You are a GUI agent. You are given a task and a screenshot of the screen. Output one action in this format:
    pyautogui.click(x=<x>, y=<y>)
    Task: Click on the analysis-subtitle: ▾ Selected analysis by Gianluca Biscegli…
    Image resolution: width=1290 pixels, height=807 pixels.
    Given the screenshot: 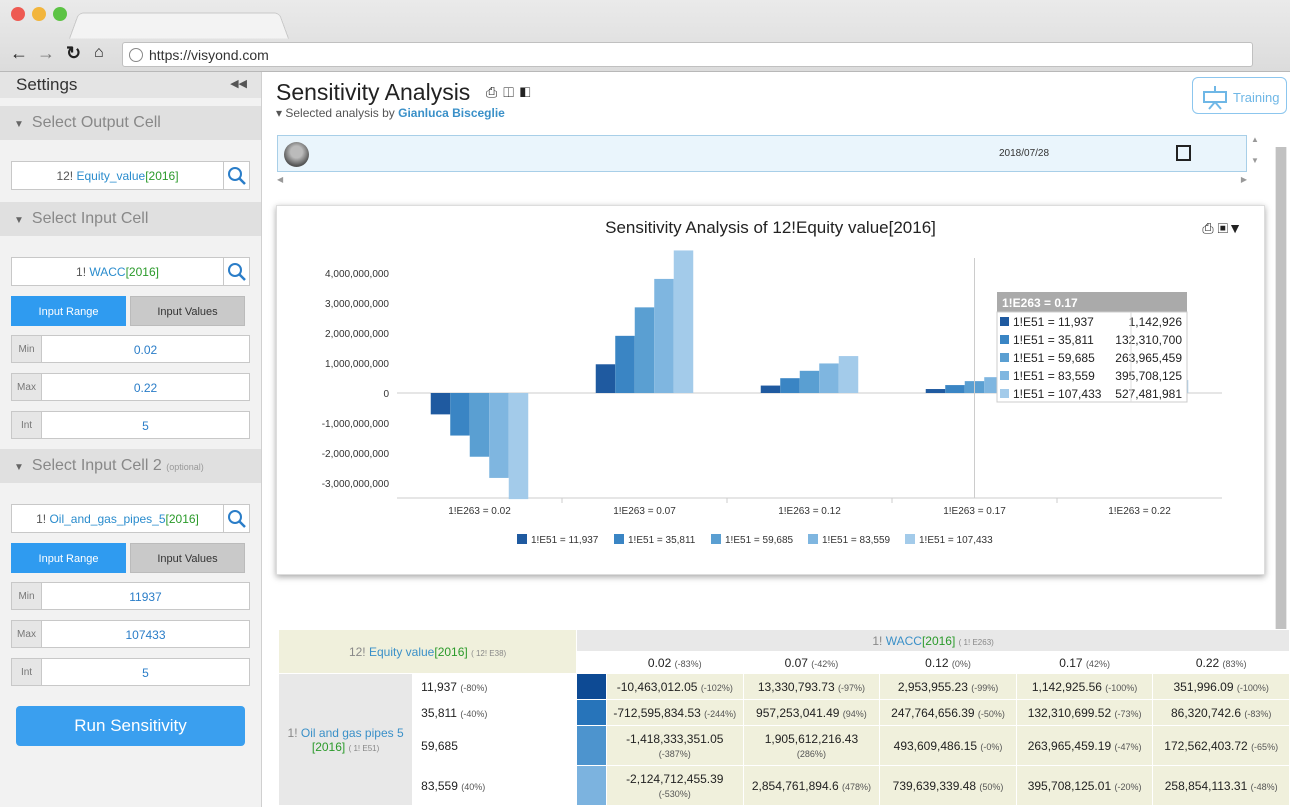 What is the action you would take?
    pyautogui.click(x=390, y=113)
    